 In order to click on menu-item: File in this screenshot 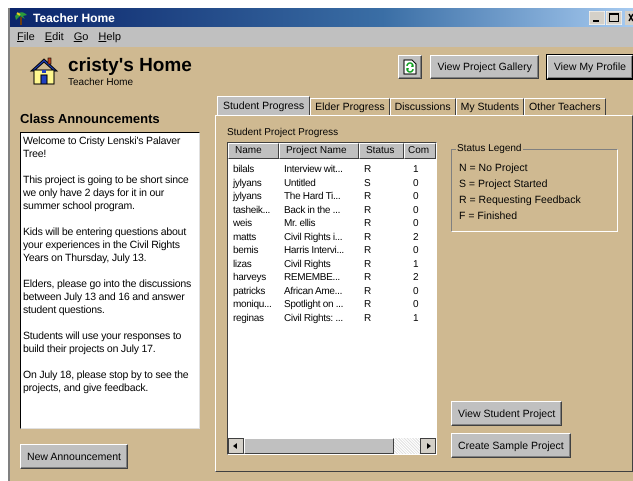, I will do `click(26, 37)`.